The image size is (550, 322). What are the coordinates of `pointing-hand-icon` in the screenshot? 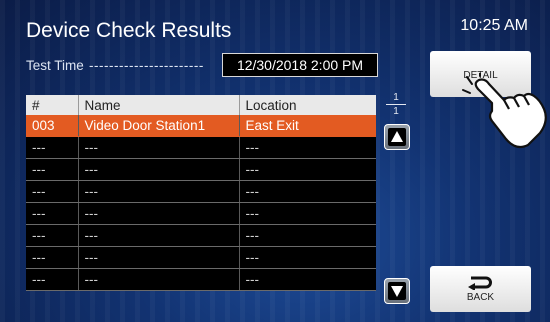 It's located at (504, 111).